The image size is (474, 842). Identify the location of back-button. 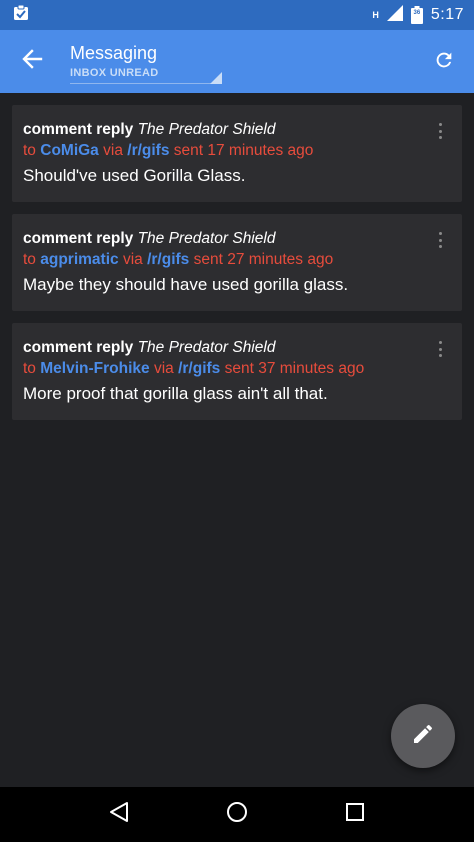
(32, 61).